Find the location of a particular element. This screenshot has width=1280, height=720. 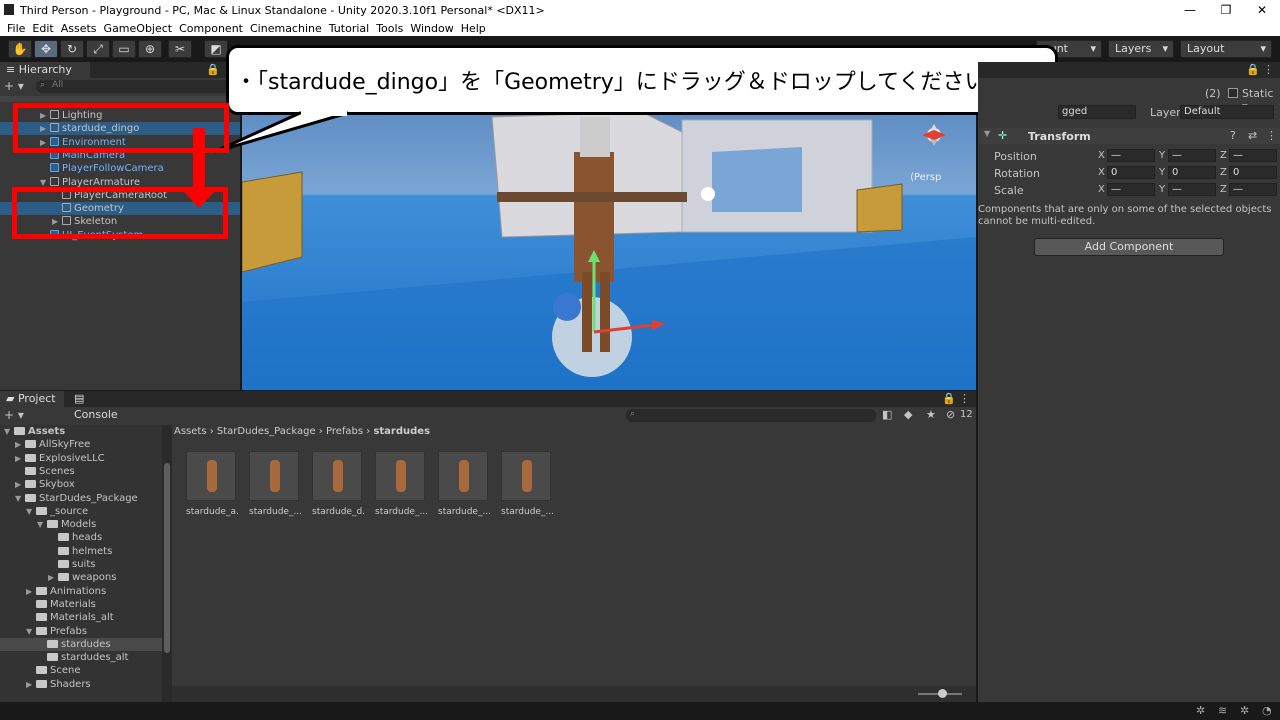

hidden-packages-icon: ⊘ is located at coordinates (950, 414).